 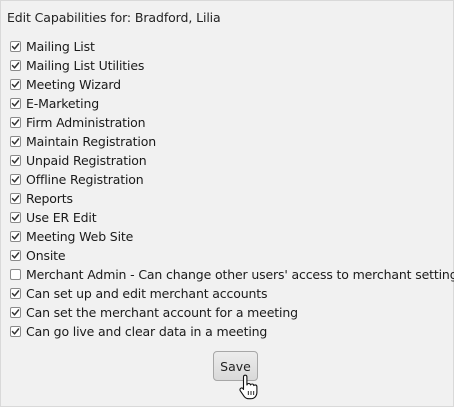 What do you see at coordinates (248, 387) in the screenshot?
I see `hand-pointer-icon` at bounding box center [248, 387].